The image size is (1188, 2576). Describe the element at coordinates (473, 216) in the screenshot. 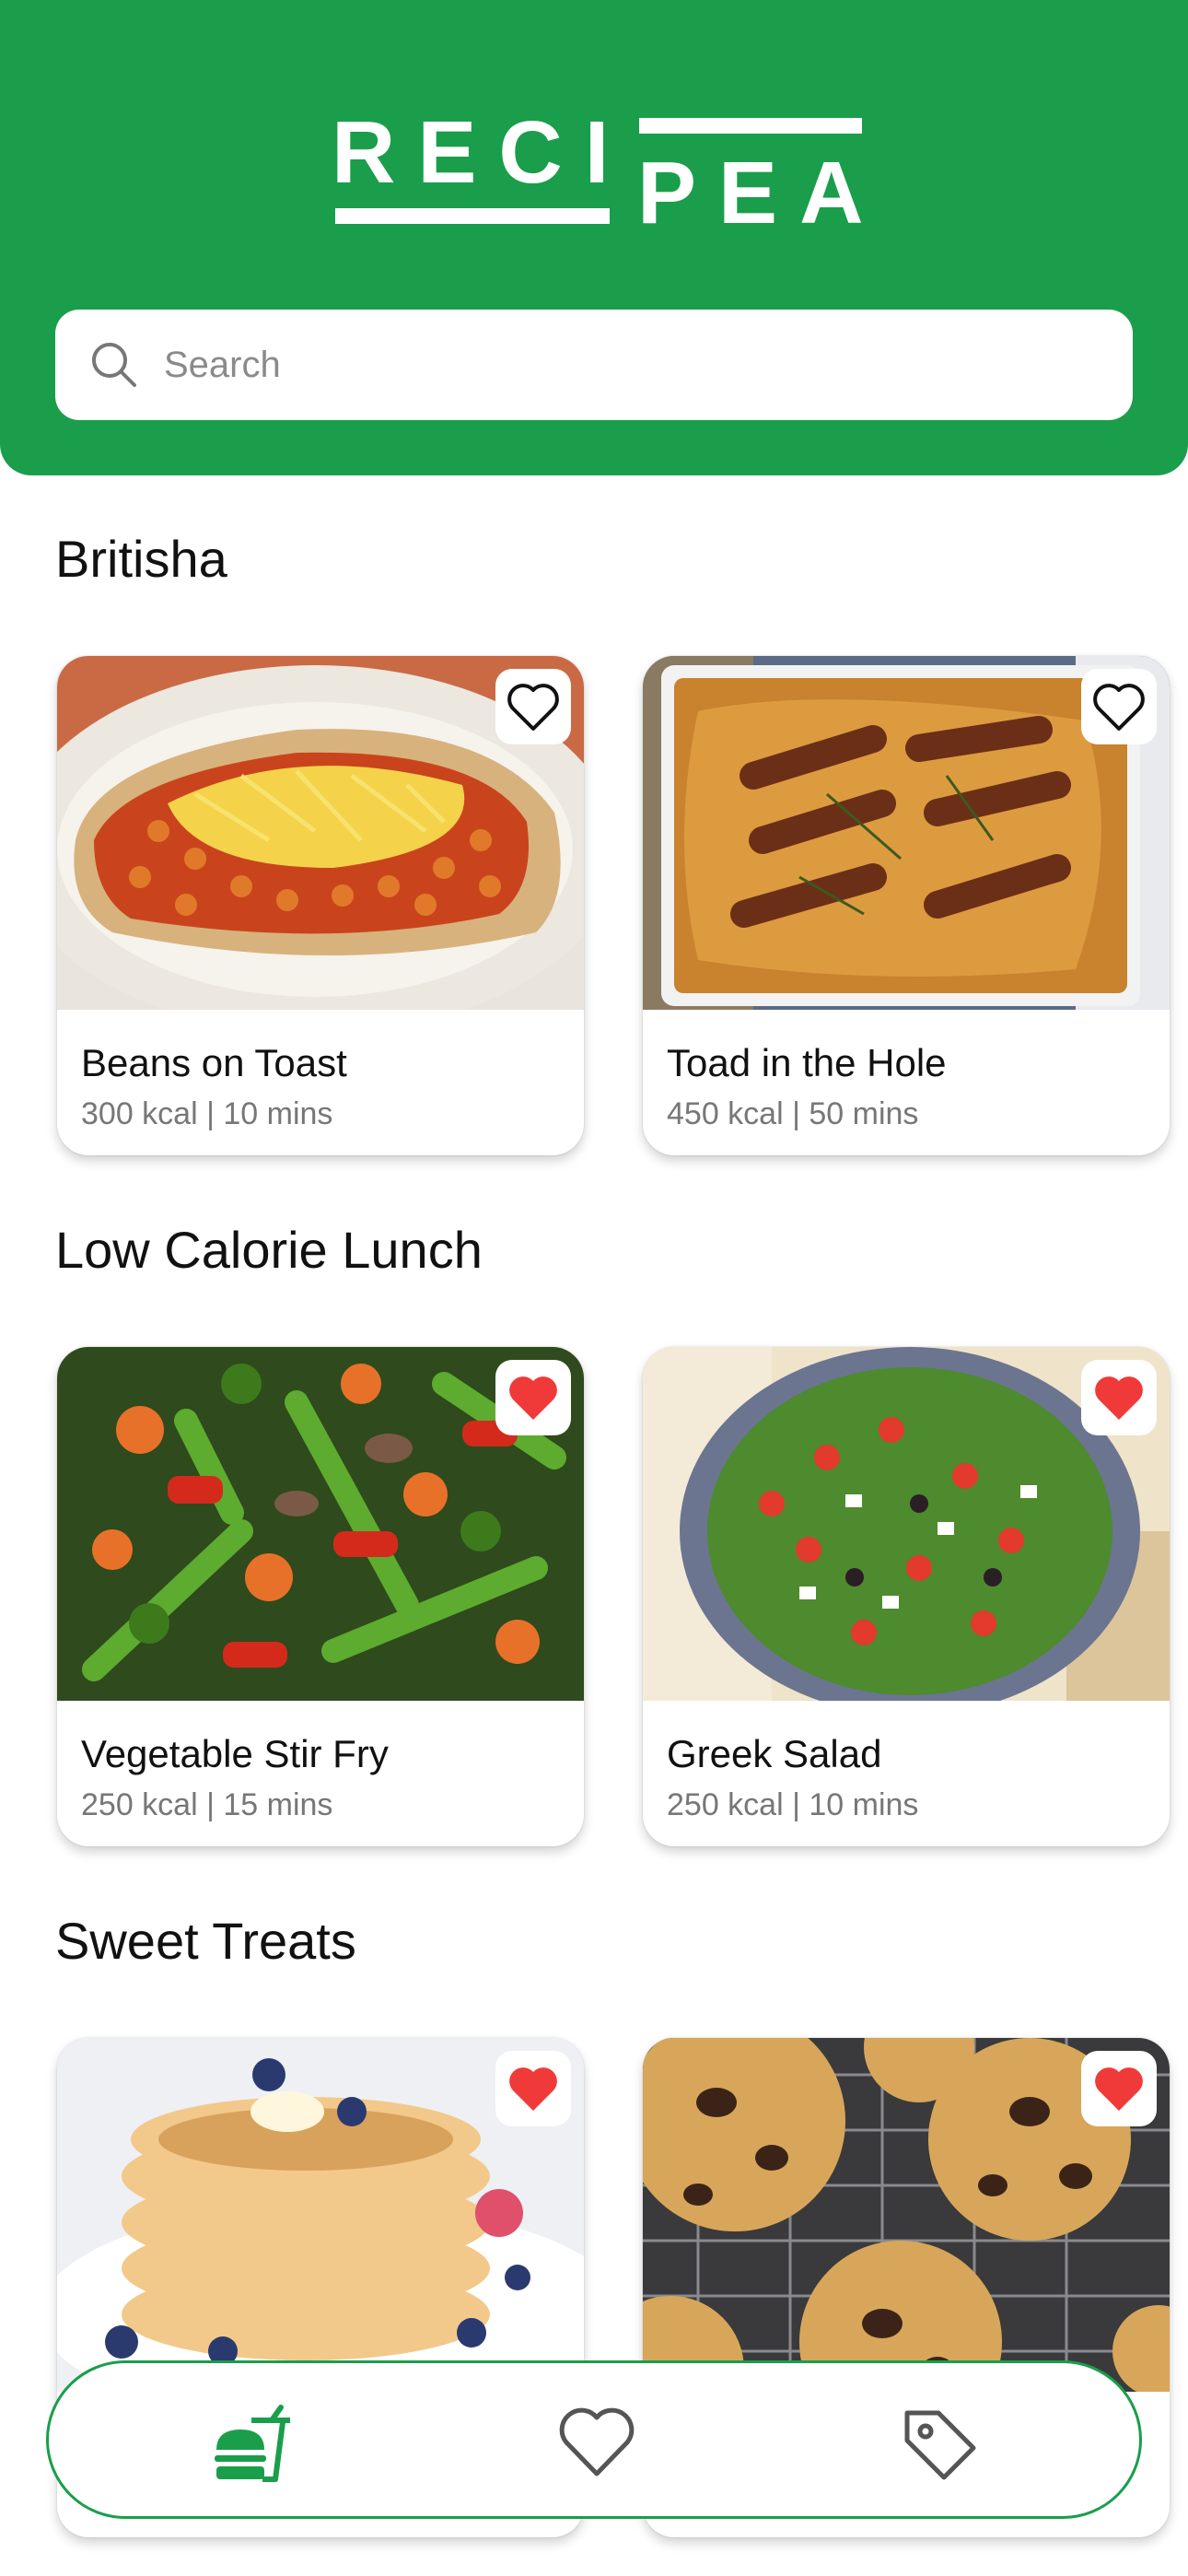

I see `logo-bar-bottom` at that location.